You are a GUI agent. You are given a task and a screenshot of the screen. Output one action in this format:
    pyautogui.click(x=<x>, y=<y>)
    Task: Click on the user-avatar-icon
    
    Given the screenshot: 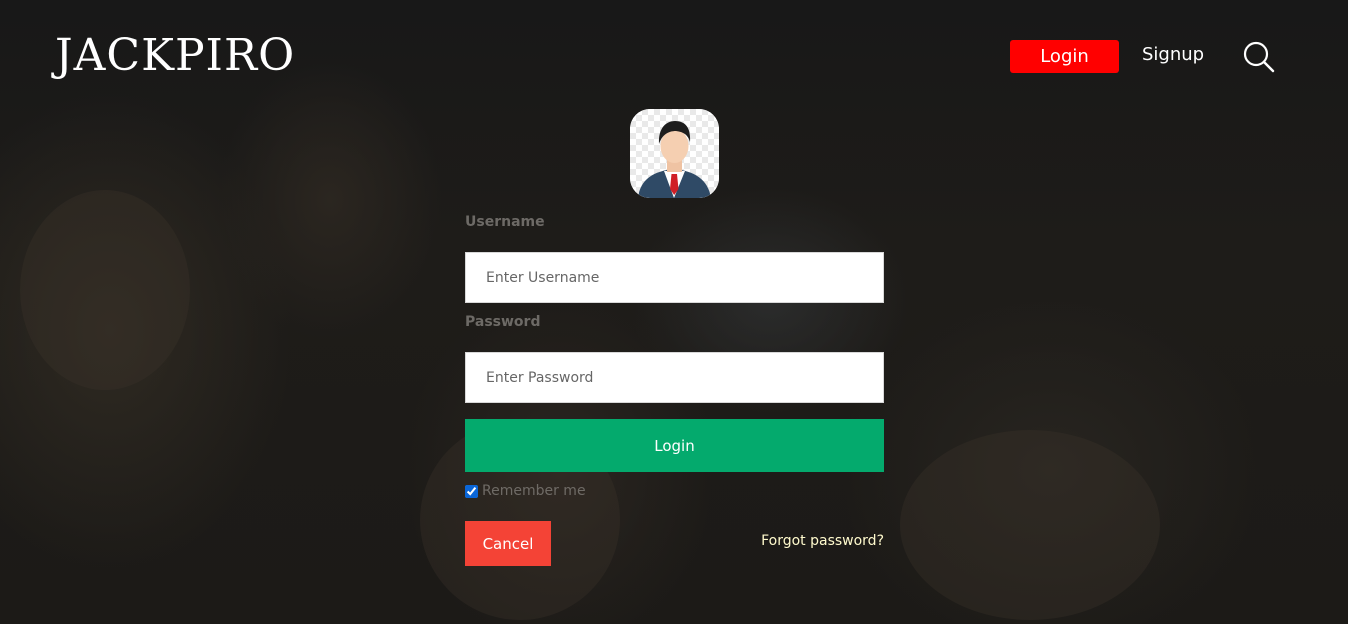 What is the action you would take?
    pyautogui.click(x=674, y=153)
    